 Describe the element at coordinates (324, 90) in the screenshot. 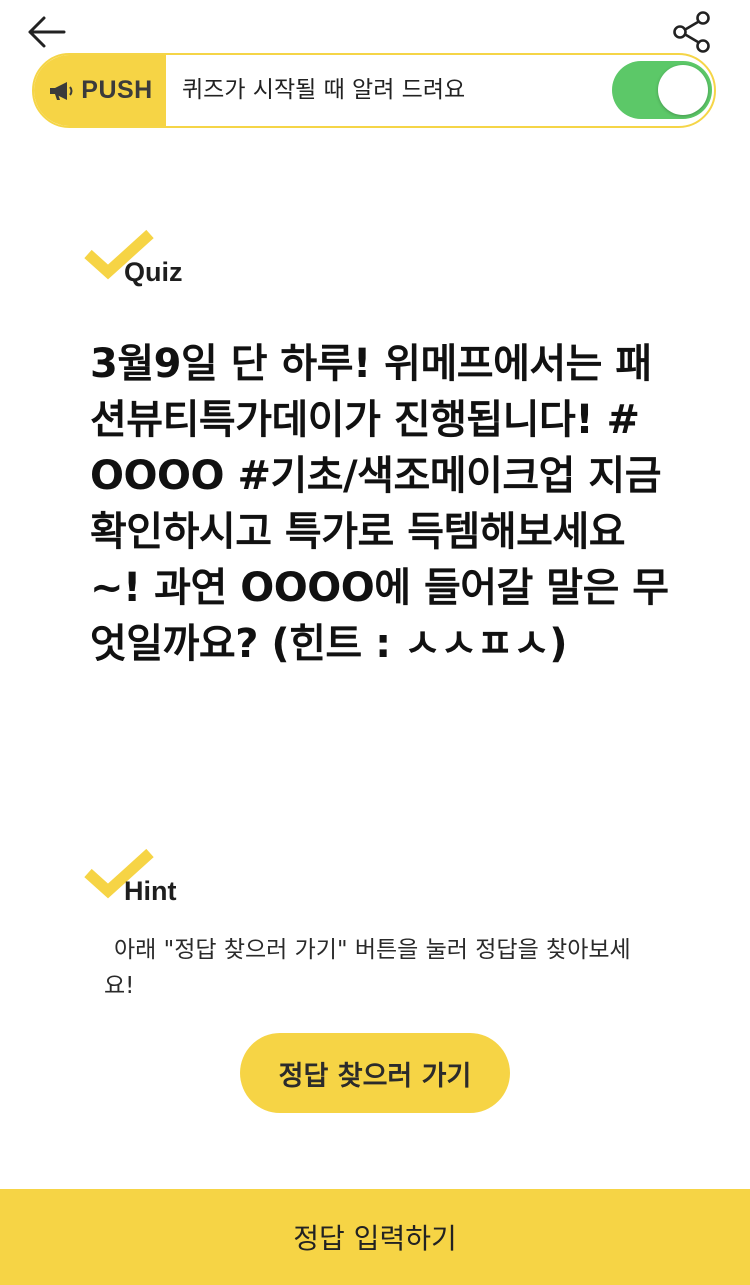

I see `push-message: 퀴즈가 시작될 때 알려 드려요` at that location.